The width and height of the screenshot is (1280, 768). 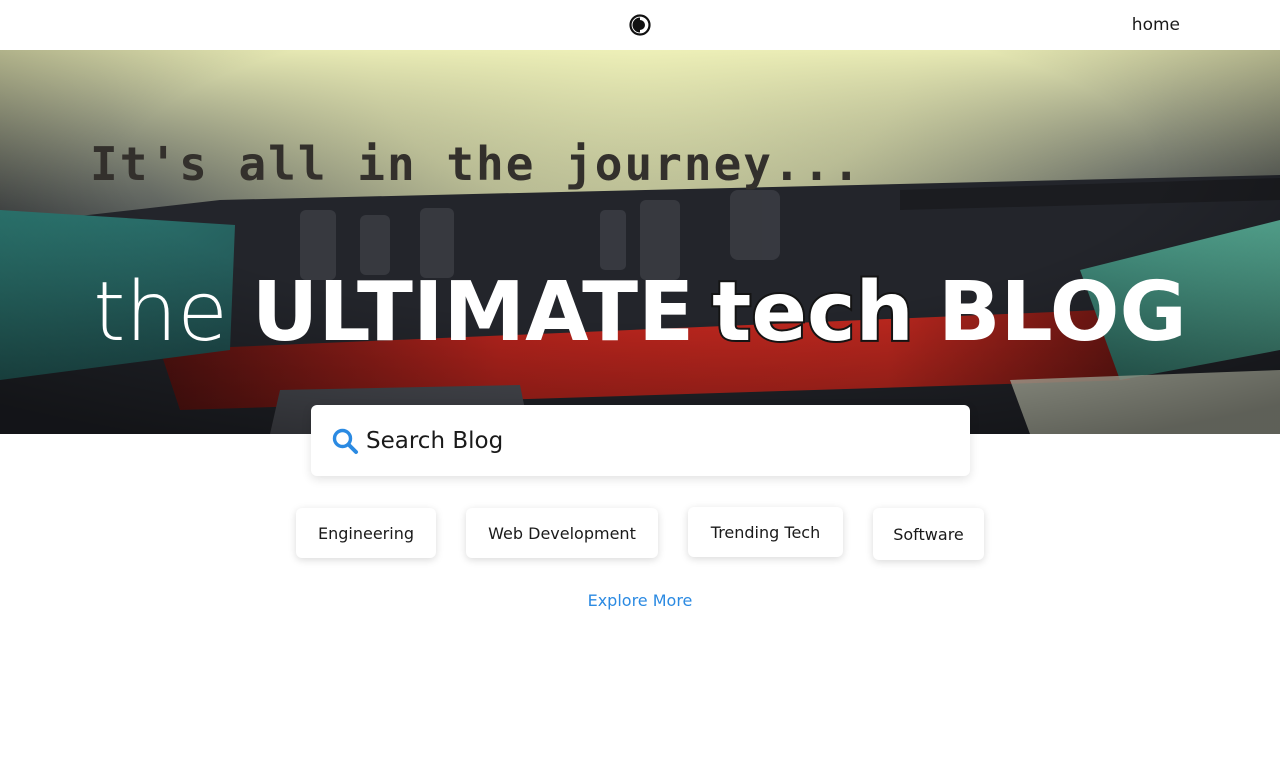 I want to click on category-chip-web-development: Web Development, so click(x=562, y=533).